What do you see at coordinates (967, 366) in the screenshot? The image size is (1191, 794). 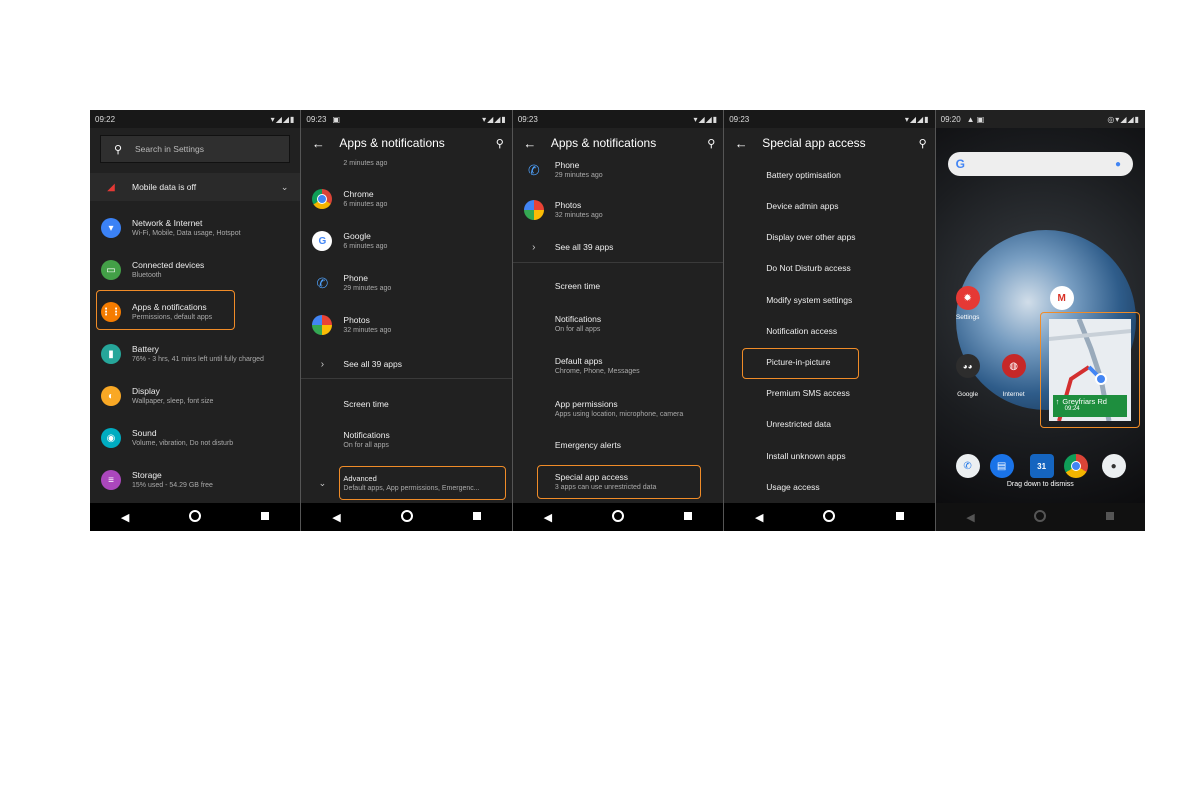 I see `google-folder-icon: ◕◕` at bounding box center [967, 366].